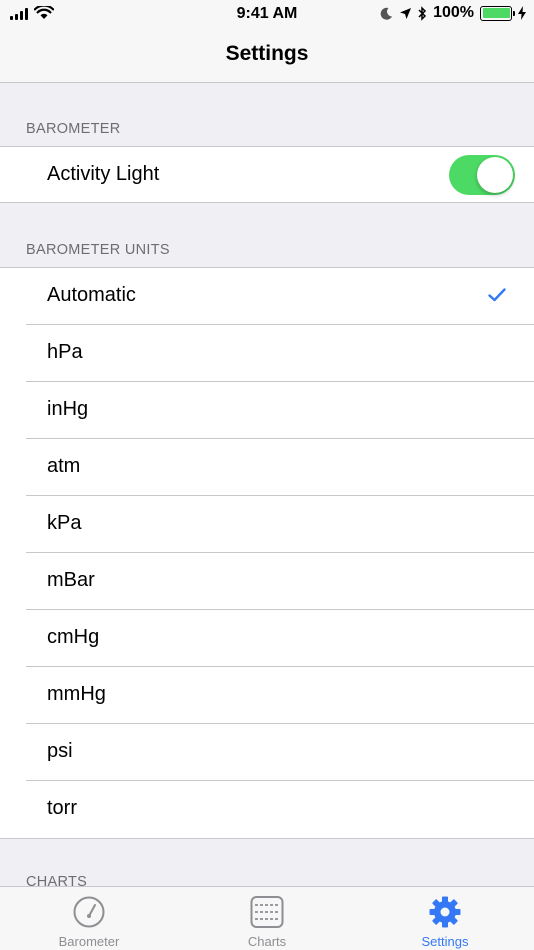  Describe the element at coordinates (89, 941) in the screenshot. I see `tab-label: Barometer` at that location.